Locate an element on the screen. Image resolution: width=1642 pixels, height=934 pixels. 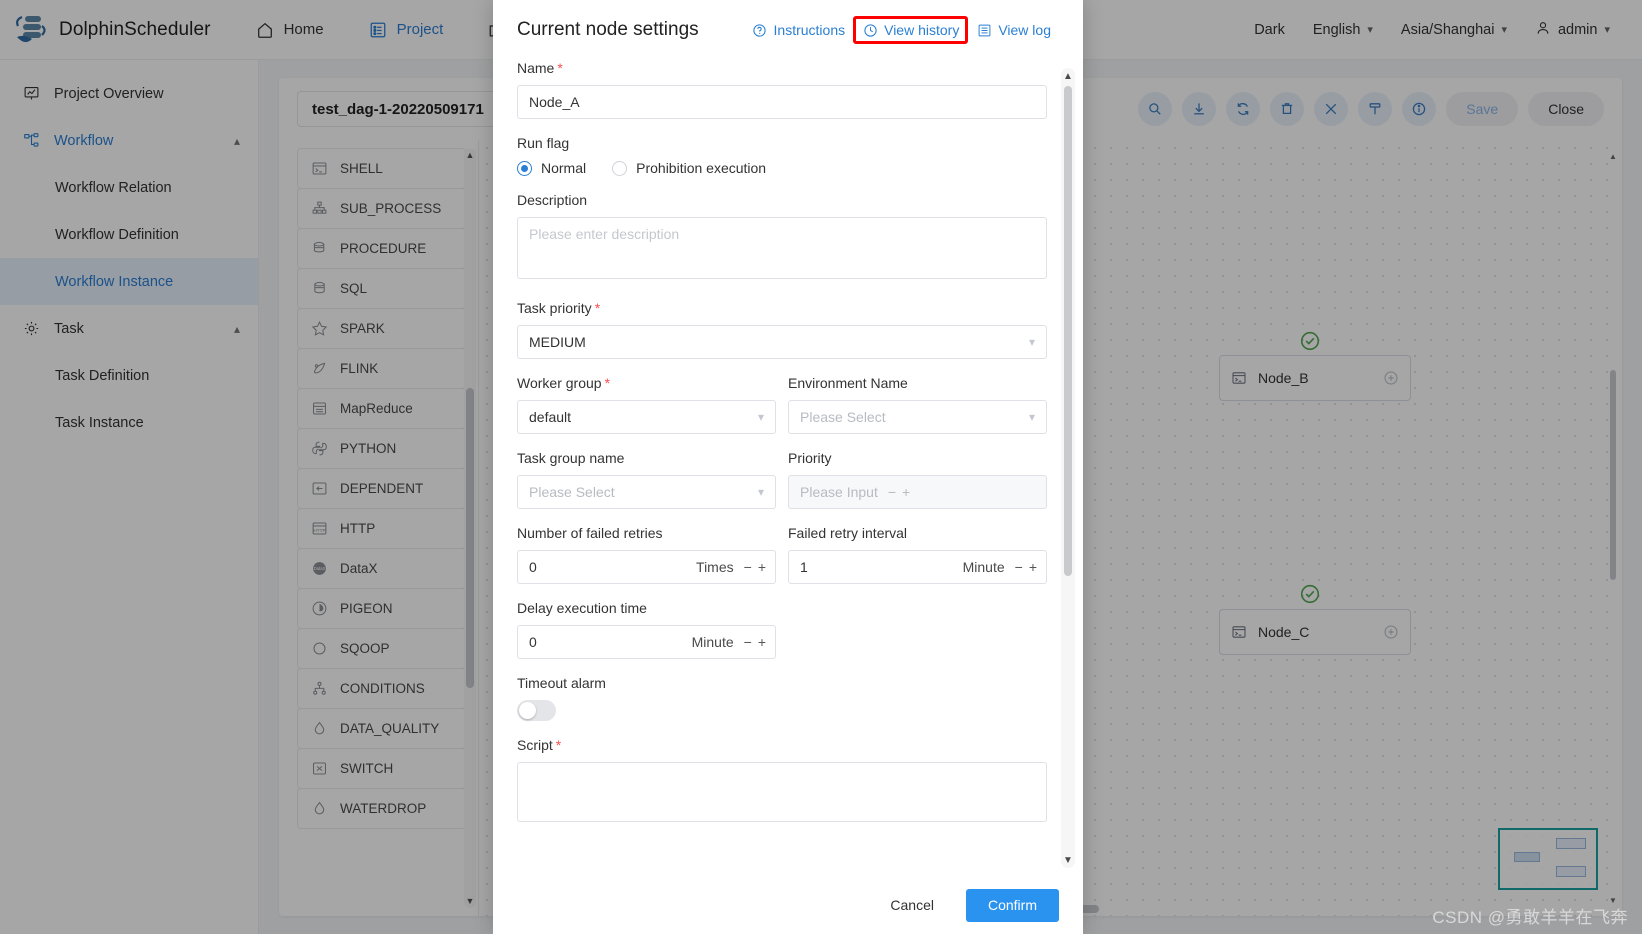
modal-title: Current node settings is located at coordinates (608, 29).